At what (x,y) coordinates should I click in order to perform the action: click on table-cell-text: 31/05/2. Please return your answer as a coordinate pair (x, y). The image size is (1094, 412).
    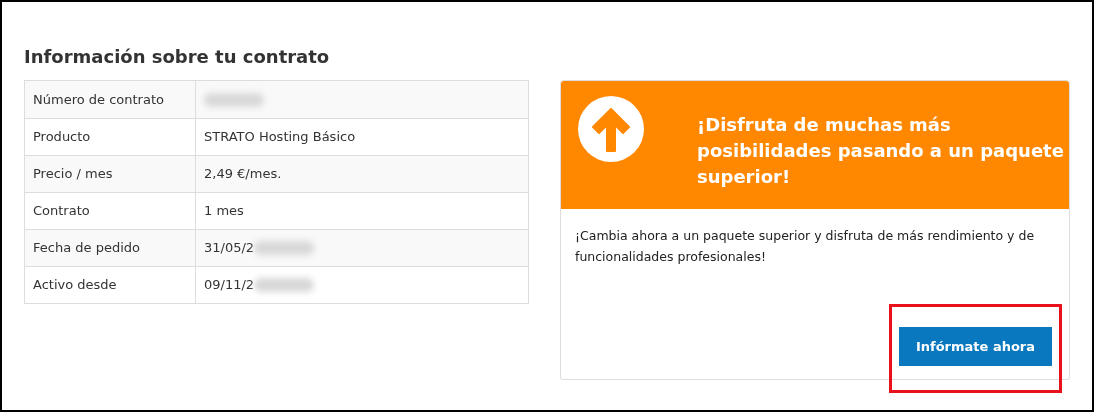
    Looking at the image, I should click on (229, 248).